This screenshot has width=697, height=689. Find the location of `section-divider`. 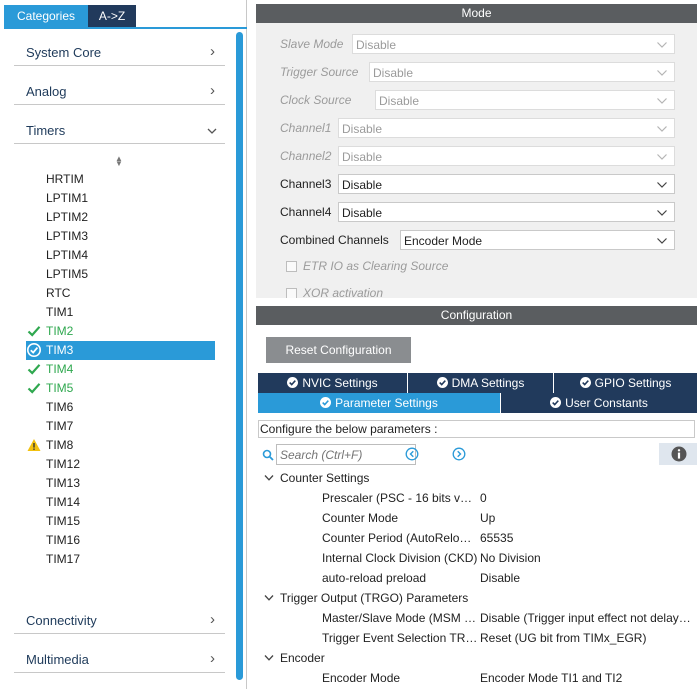

section-divider is located at coordinates (476, 302).